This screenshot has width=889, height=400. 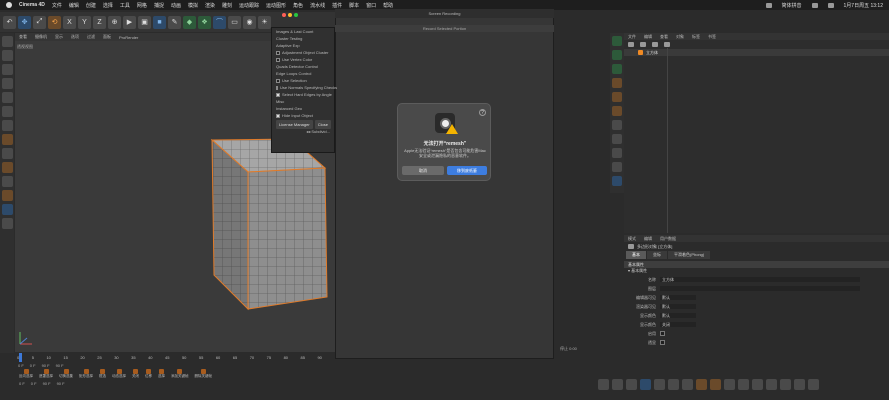 I want to click on menu-item: 模拟, so click(x=193, y=5).